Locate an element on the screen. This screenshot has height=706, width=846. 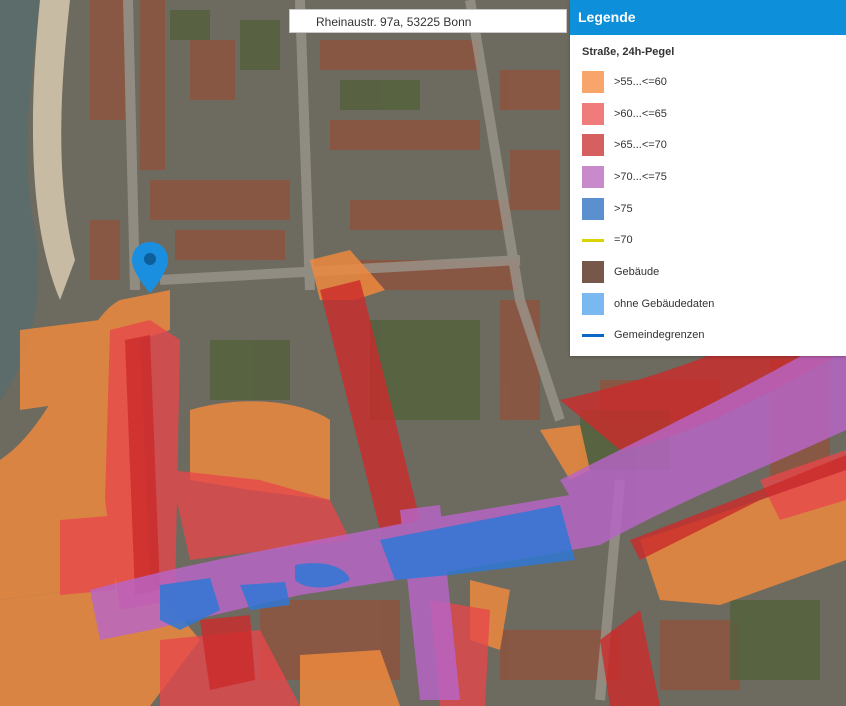
legend-label: >70...<=75 is located at coordinates (640, 176).